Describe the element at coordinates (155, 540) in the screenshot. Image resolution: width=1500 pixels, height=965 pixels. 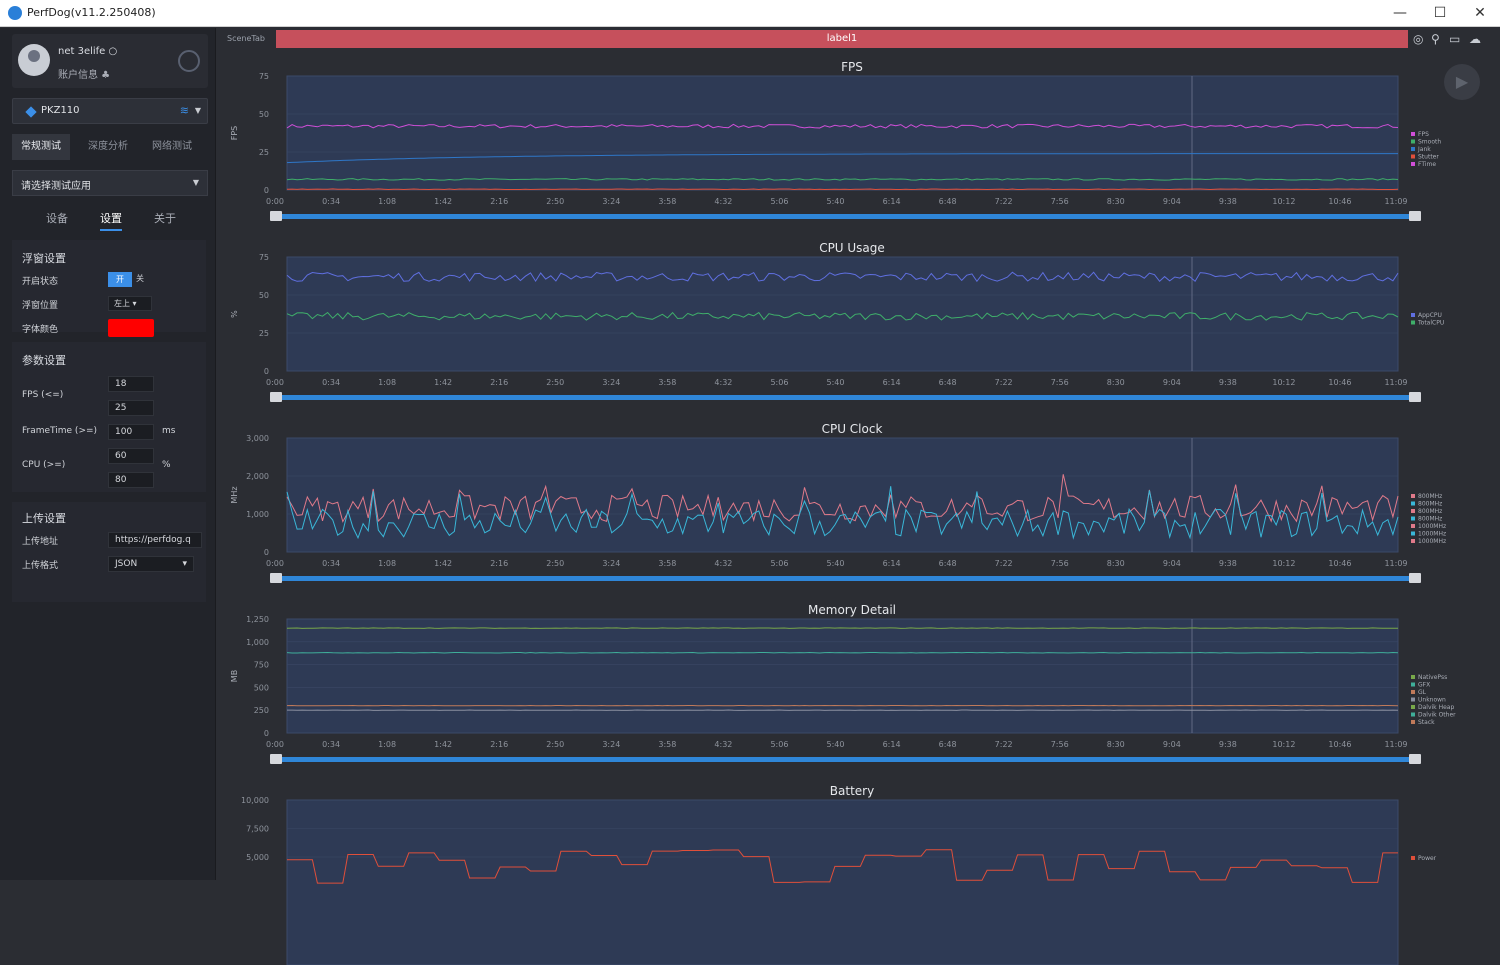
I see `upload-url-input: https://perfdog.q` at that location.